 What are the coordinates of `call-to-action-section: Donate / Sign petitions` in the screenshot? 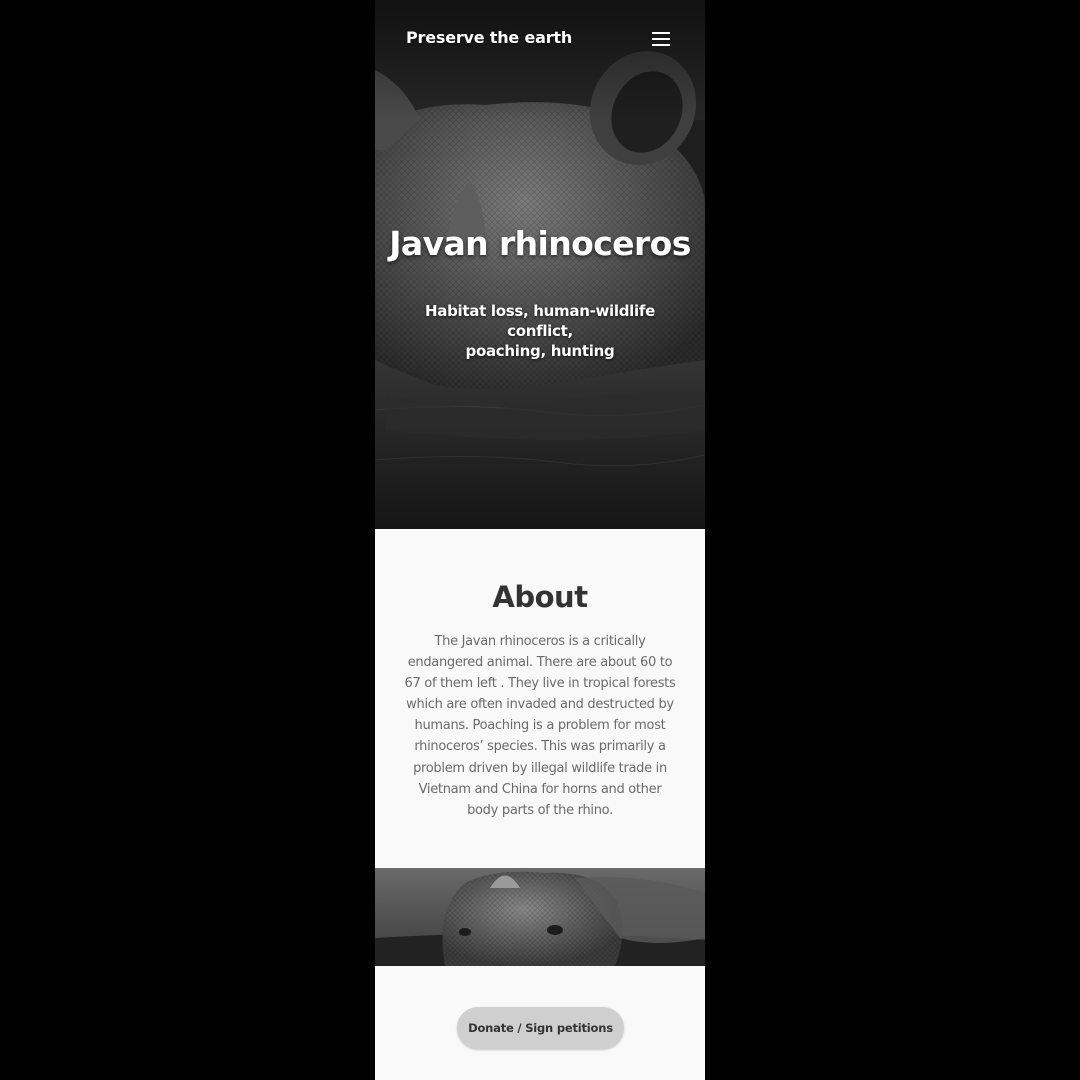 It's located at (540, 1023).